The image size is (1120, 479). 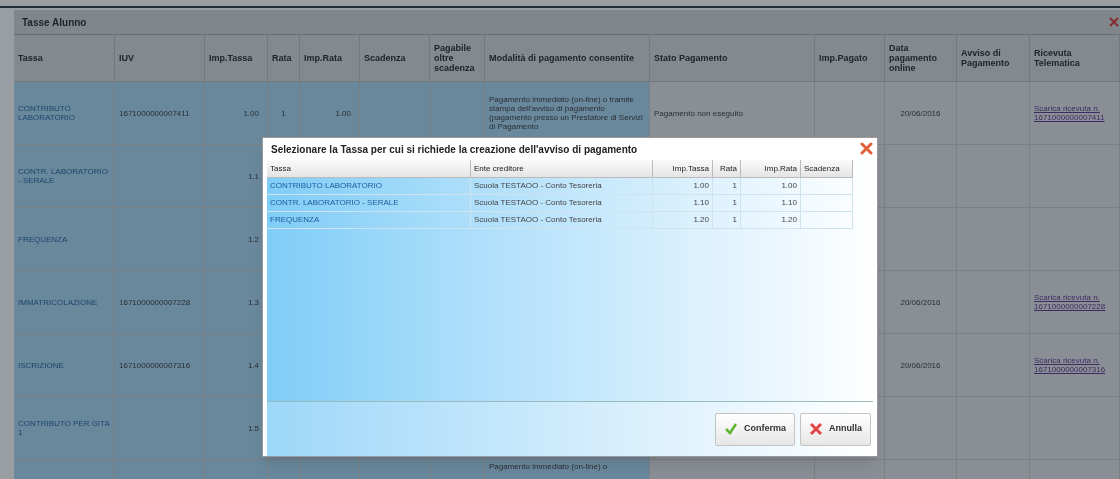 What do you see at coordinates (561, 58) in the screenshot?
I see `column-header: Modalità di pagamento consentite` at bounding box center [561, 58].